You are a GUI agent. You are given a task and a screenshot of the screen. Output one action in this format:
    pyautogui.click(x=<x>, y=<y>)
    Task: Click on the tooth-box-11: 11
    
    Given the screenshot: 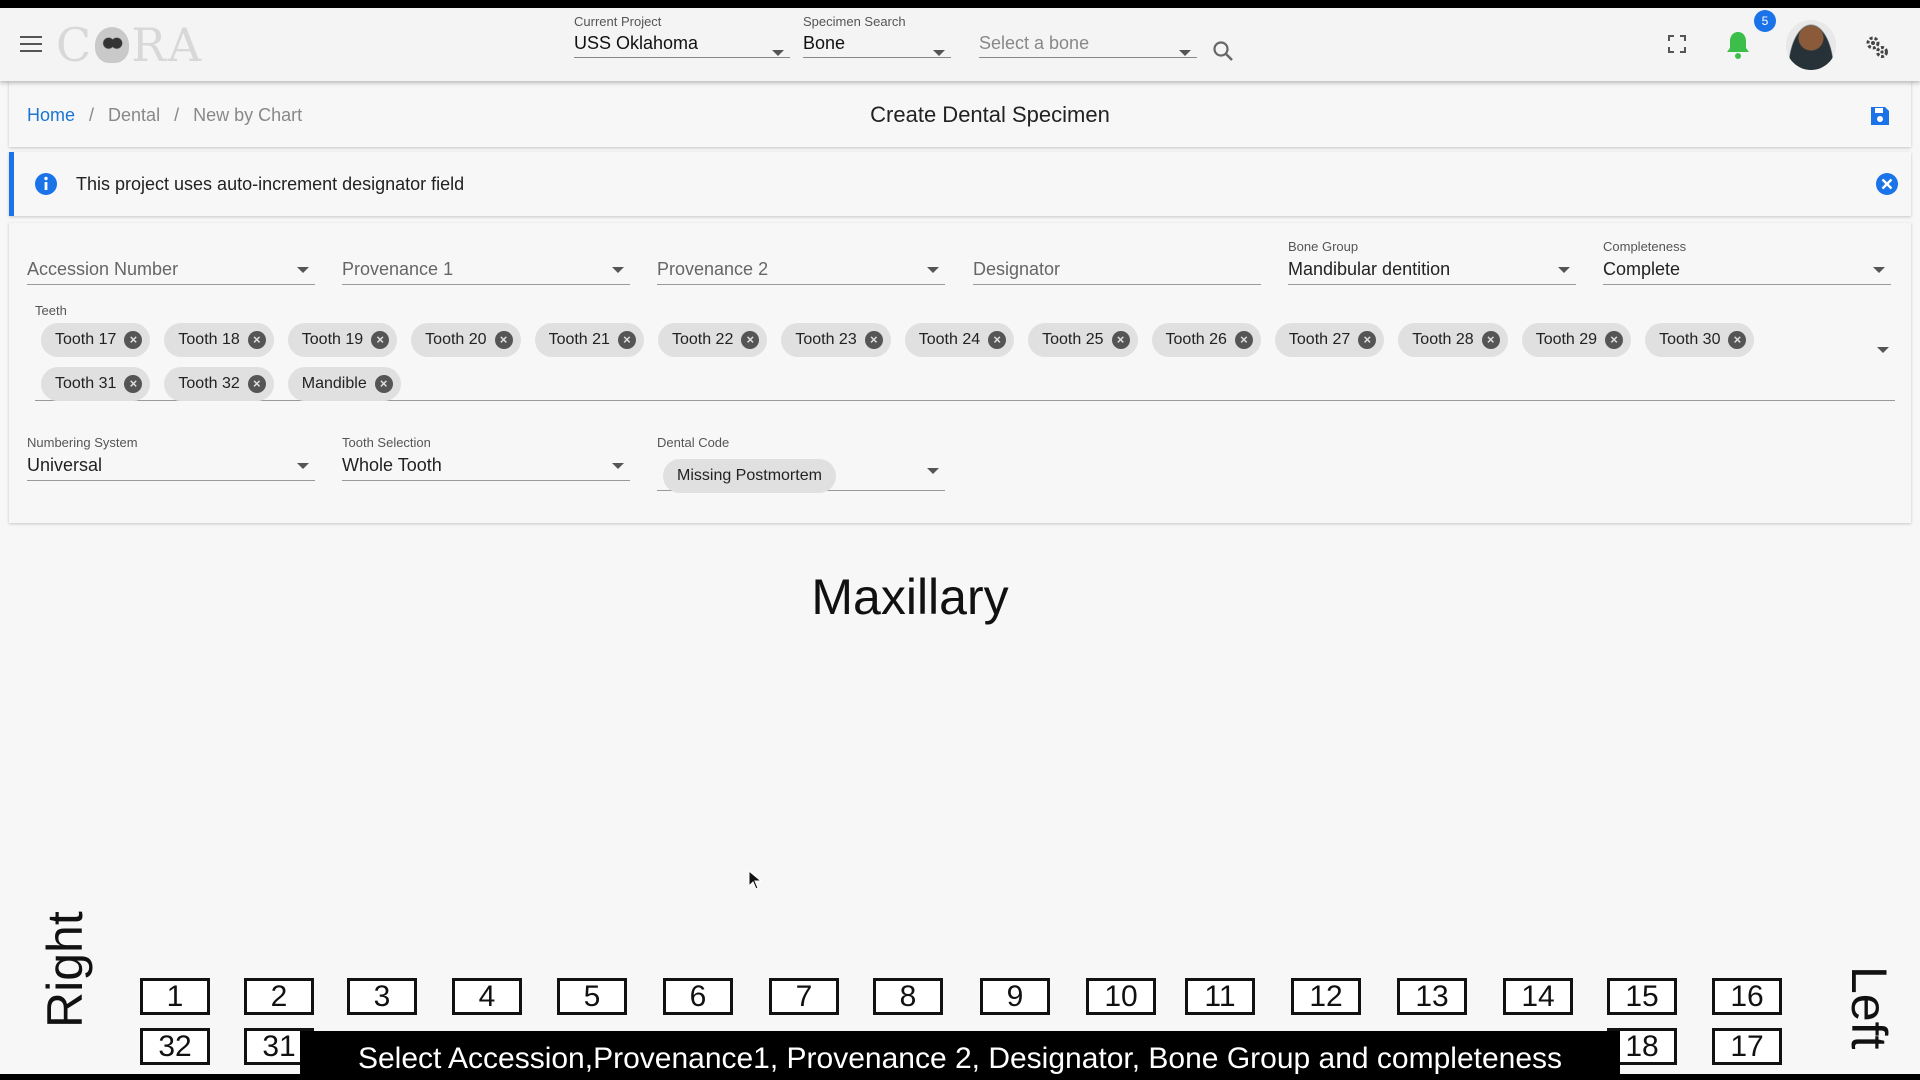 What is the action you would take?
    pyautogui.click(x=1220, y=996)
    